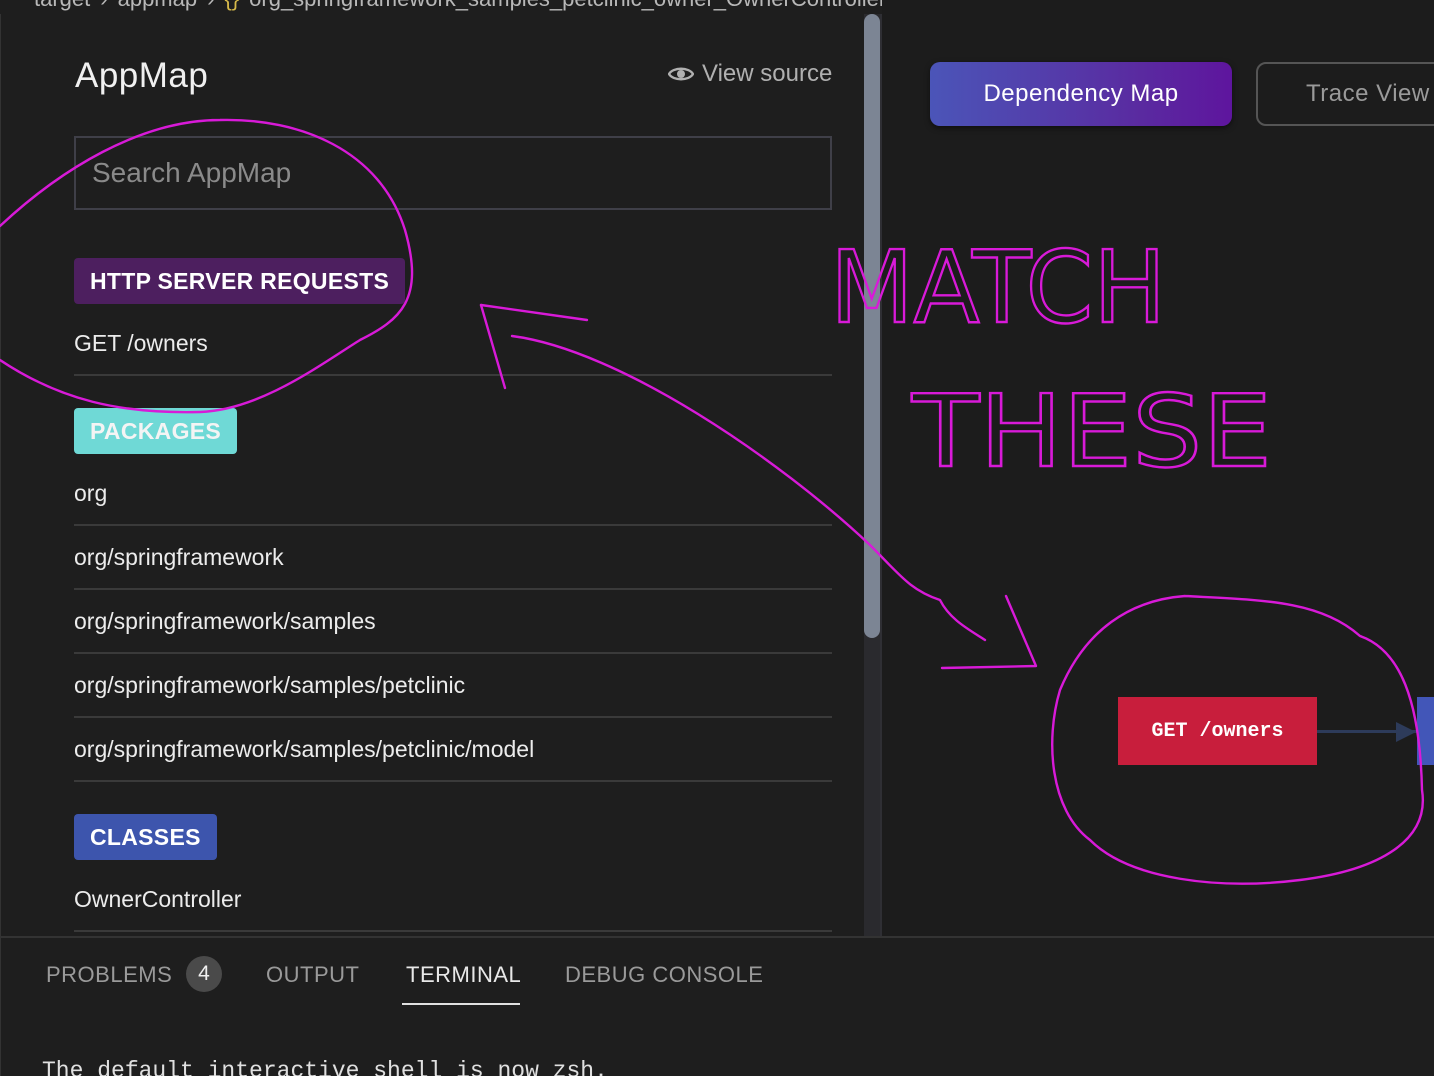 Image resolution: width=1434 pixels, height=1076 pixels. I want to click on tab-terminal: TERMINAL, so click(463, 975).